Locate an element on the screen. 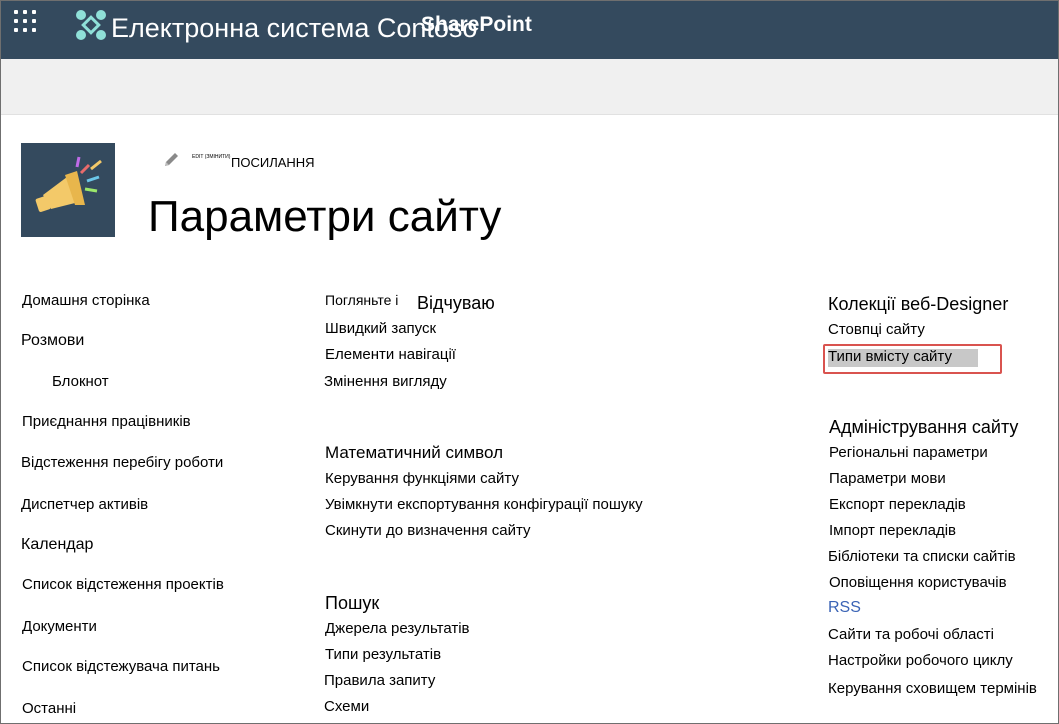 This screenshot has width=1059, height=724. contoso-logo-icon is located at coordinates (91, 25).